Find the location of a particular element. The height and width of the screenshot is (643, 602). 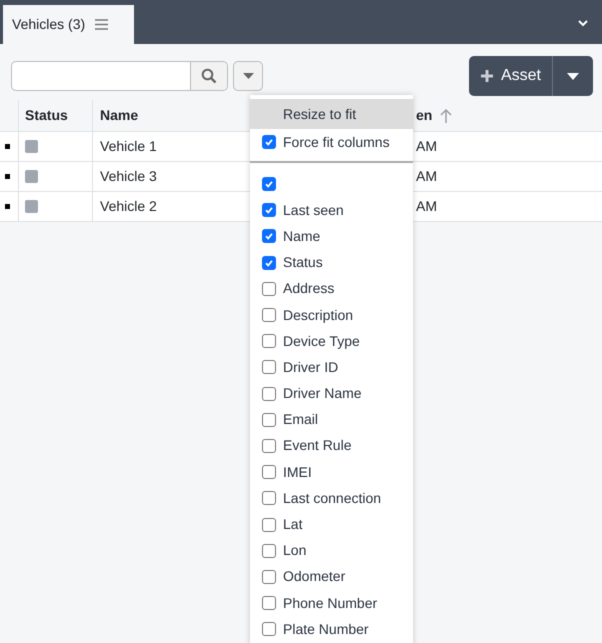

search-icon is located at coordinates (209, 76).